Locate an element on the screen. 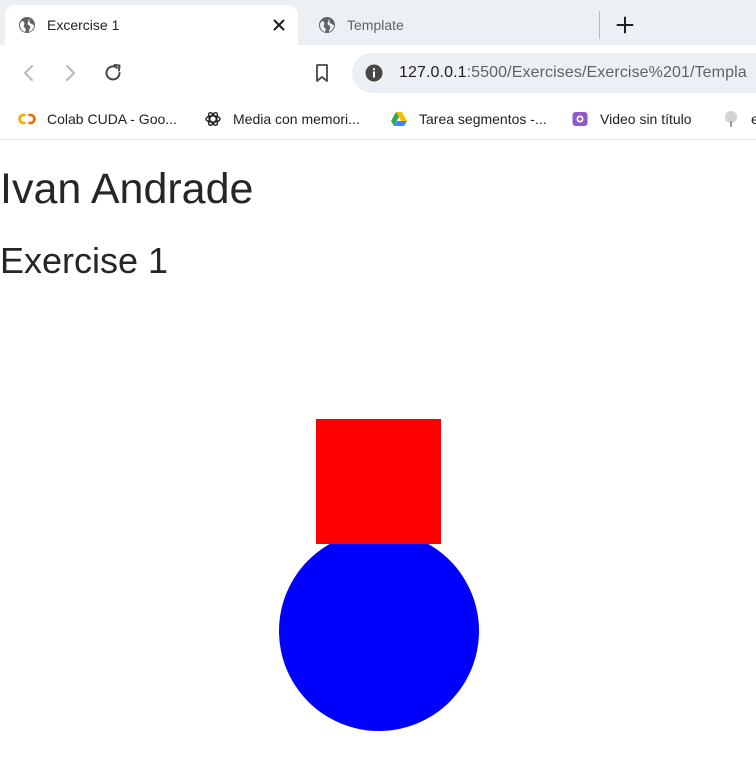 The width and height of the screenshot is (756, 757). arrow-right-icon is located at coordinates (70, 73).